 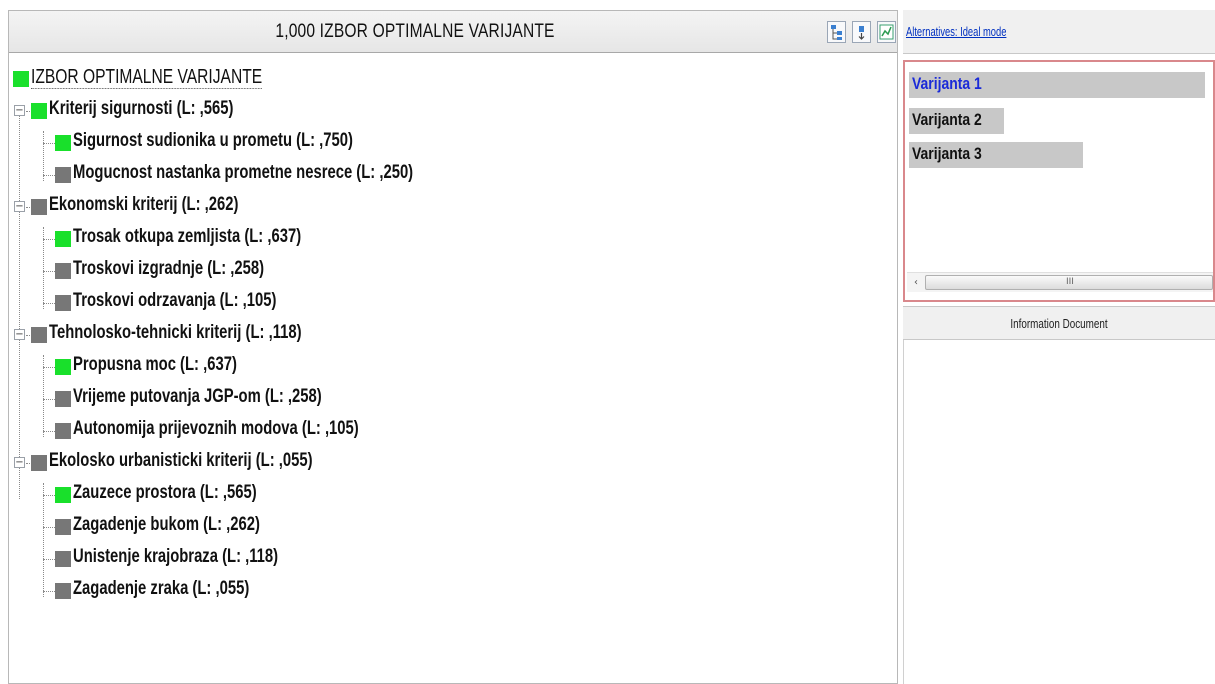 What do you see at coordinates (861, 32) in the screenshot?
I see `sort-icon` at bounding box center [861, 32].